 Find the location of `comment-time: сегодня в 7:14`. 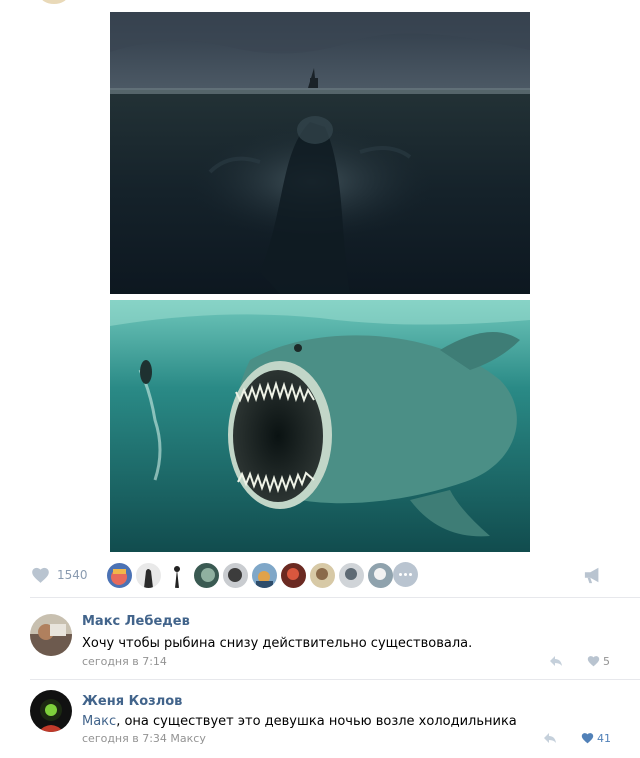

comment-time: сегодня в 7:14 is located at coordinates (124, 661).